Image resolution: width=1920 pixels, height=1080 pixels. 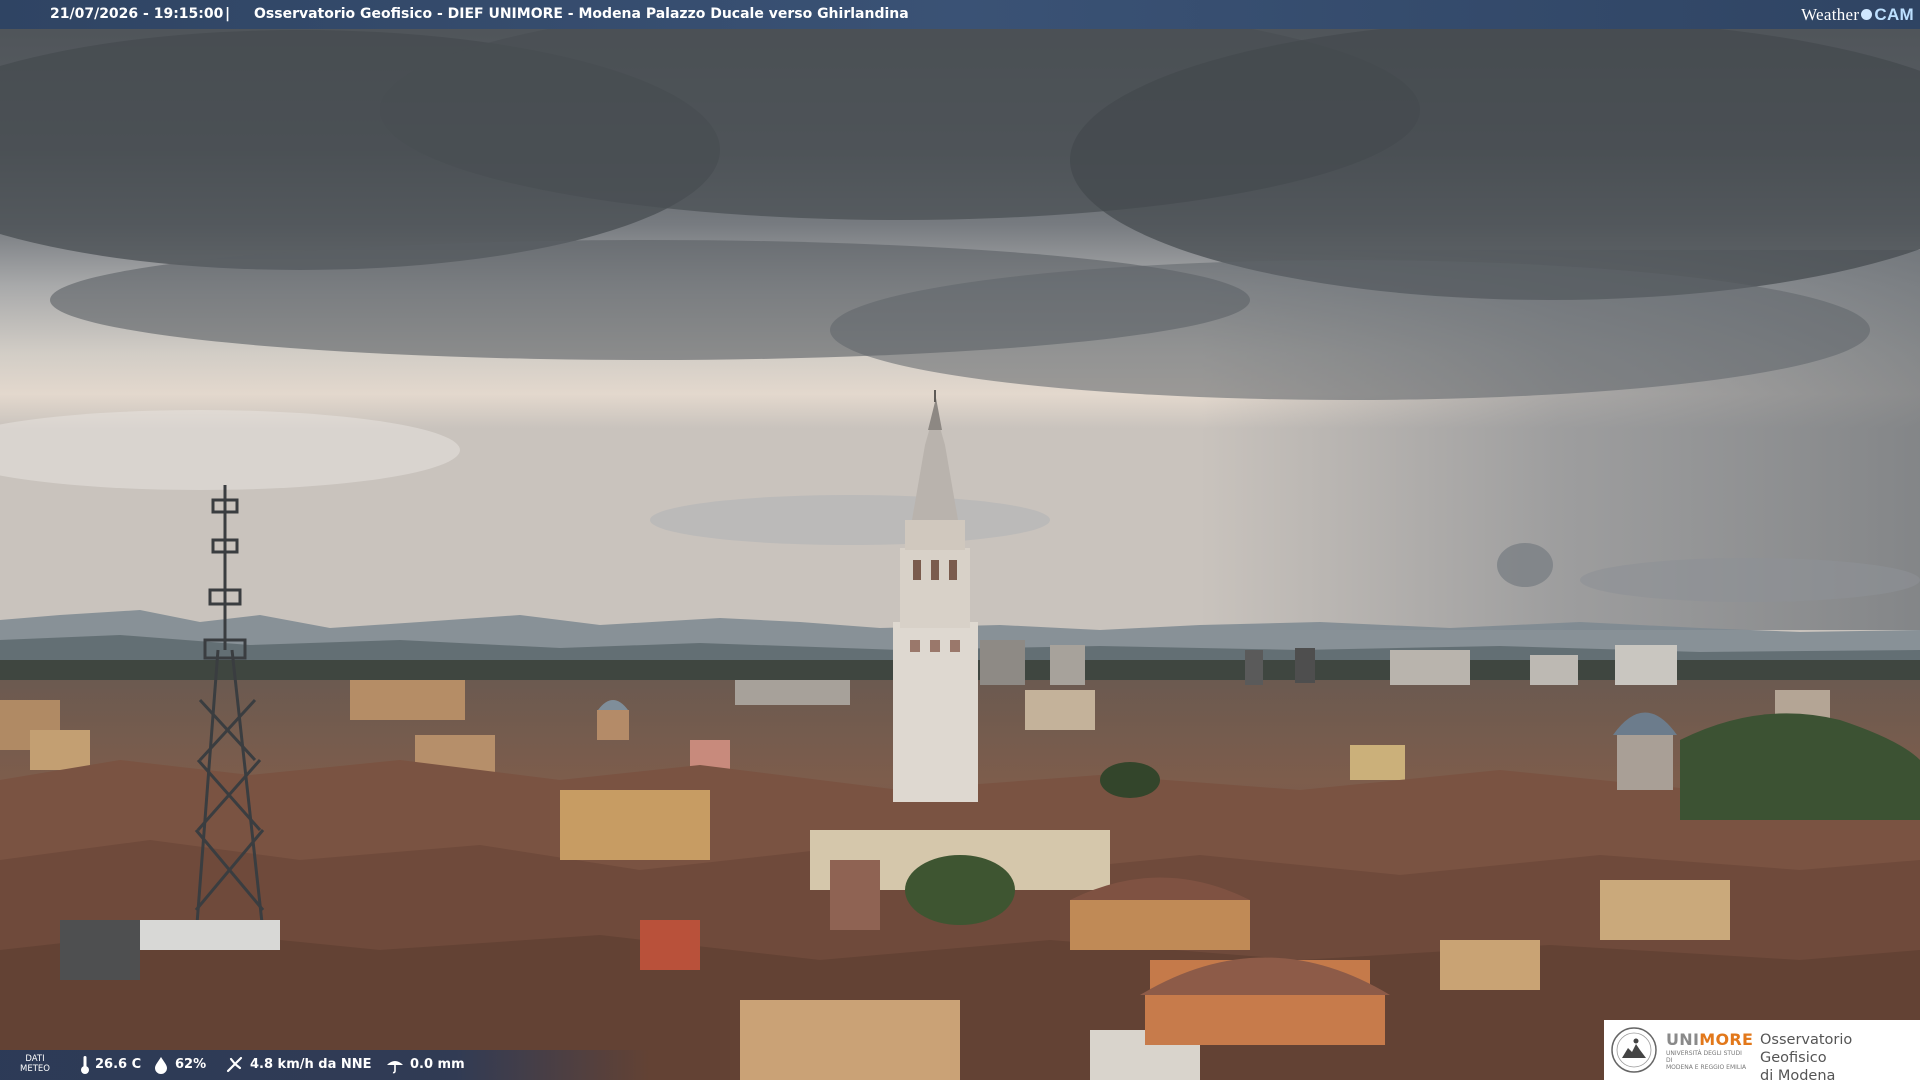 What do you see at coordinates (395, 1067) in the screenshot?
I see `rain-icon` at bounding box center [395, 1067].